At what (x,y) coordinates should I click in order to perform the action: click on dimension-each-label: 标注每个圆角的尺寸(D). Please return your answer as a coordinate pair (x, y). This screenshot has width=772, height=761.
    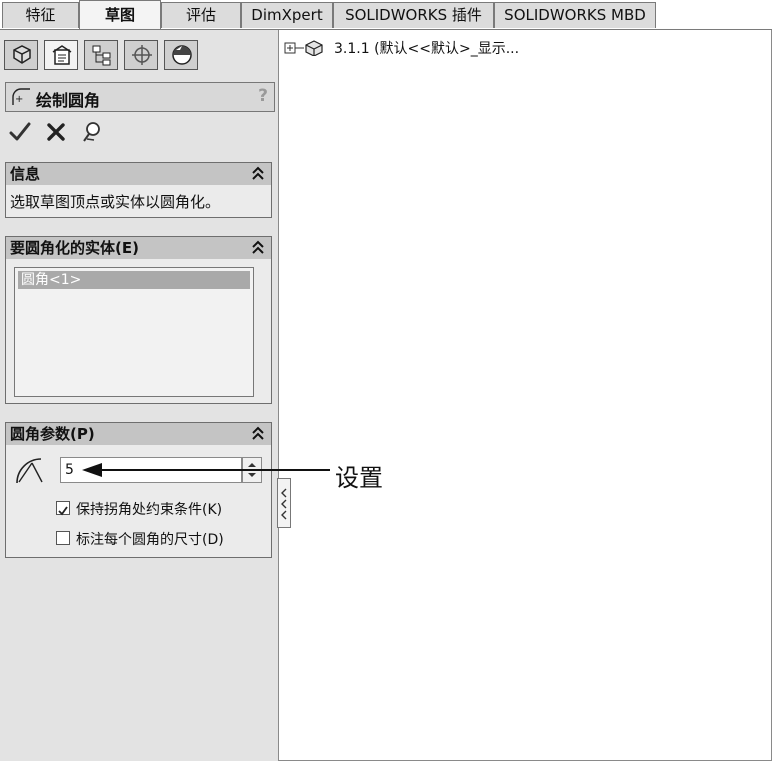
    Looking at the image, I should click on (150, 540).